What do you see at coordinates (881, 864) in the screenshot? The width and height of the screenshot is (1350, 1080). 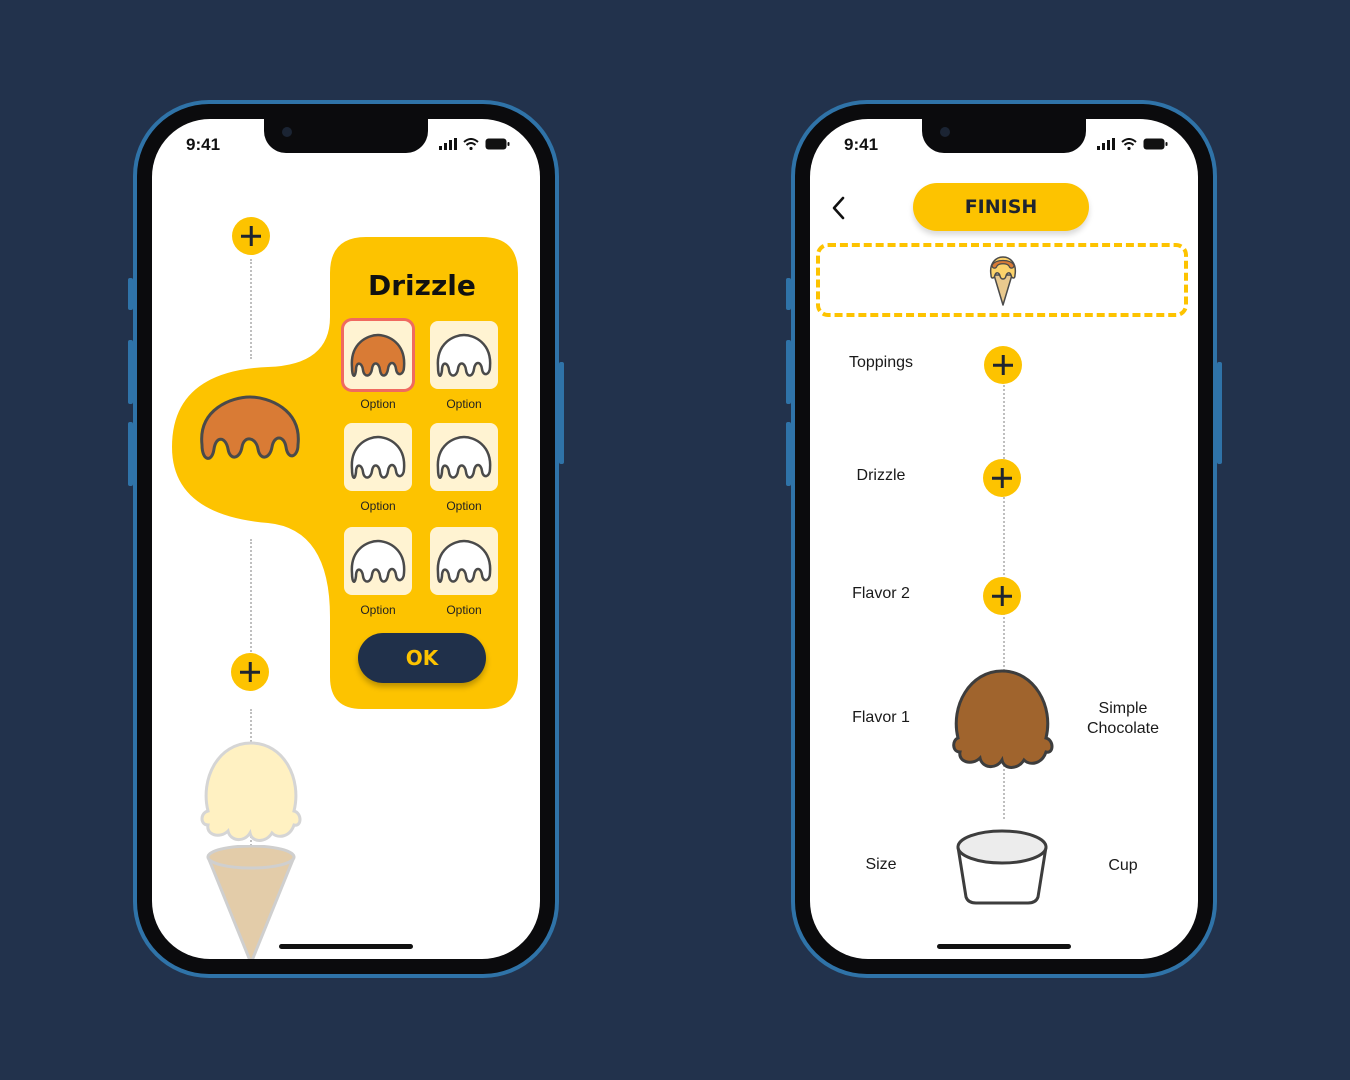 I see `size-label: Size` at bounding box center [881, 864].